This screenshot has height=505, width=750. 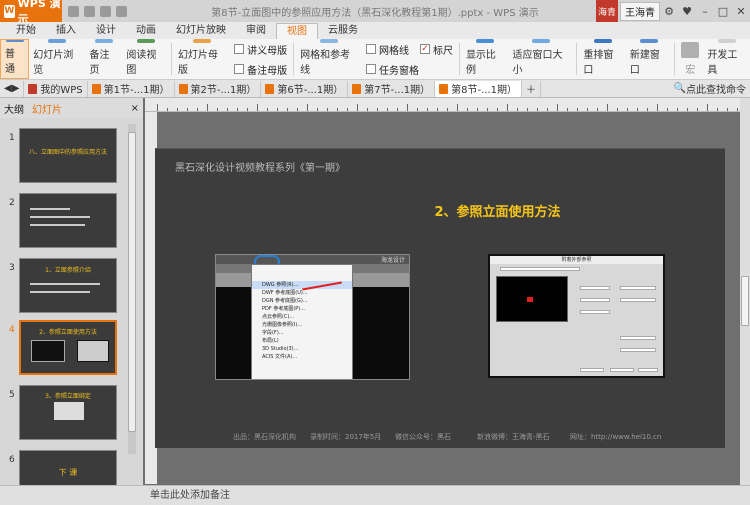 I want to click on reading-view-button: 阅读视图, so click(x=145, y=59).